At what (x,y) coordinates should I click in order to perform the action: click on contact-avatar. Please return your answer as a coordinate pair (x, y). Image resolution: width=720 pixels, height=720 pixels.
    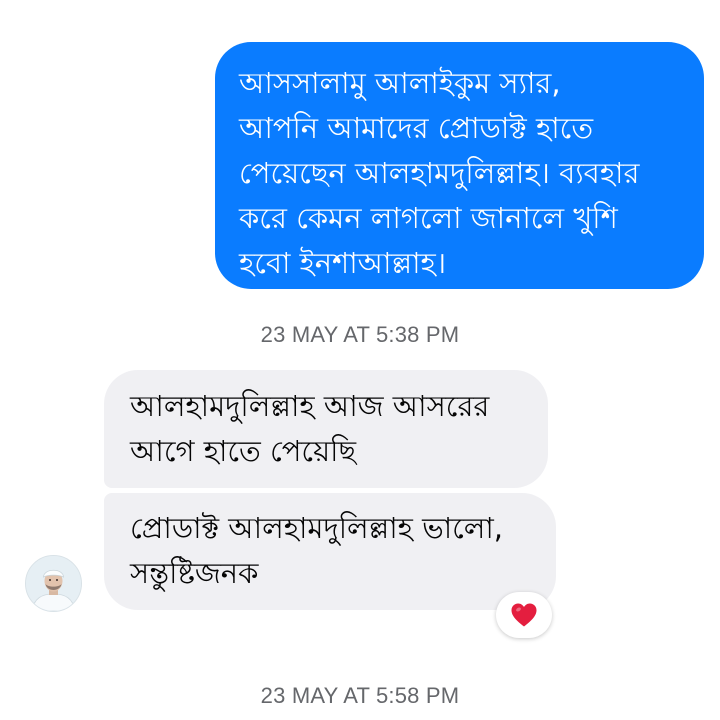
    Looking at the image, I should click on (53, 583).